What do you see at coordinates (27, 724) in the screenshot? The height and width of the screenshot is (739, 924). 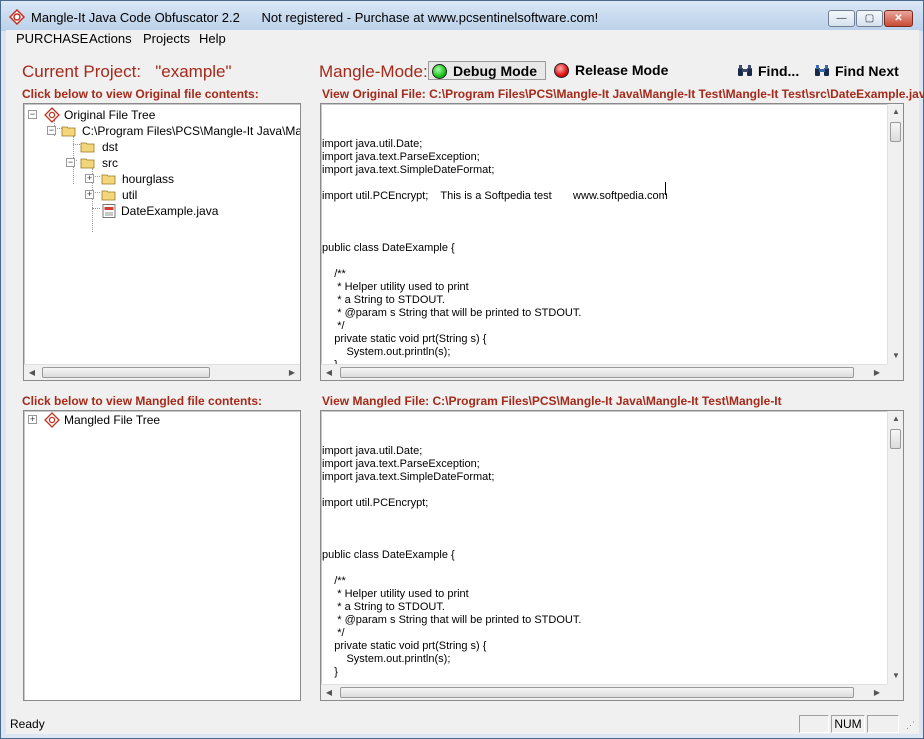 I see `status-text: Ready` at bounding box center [27, 724].